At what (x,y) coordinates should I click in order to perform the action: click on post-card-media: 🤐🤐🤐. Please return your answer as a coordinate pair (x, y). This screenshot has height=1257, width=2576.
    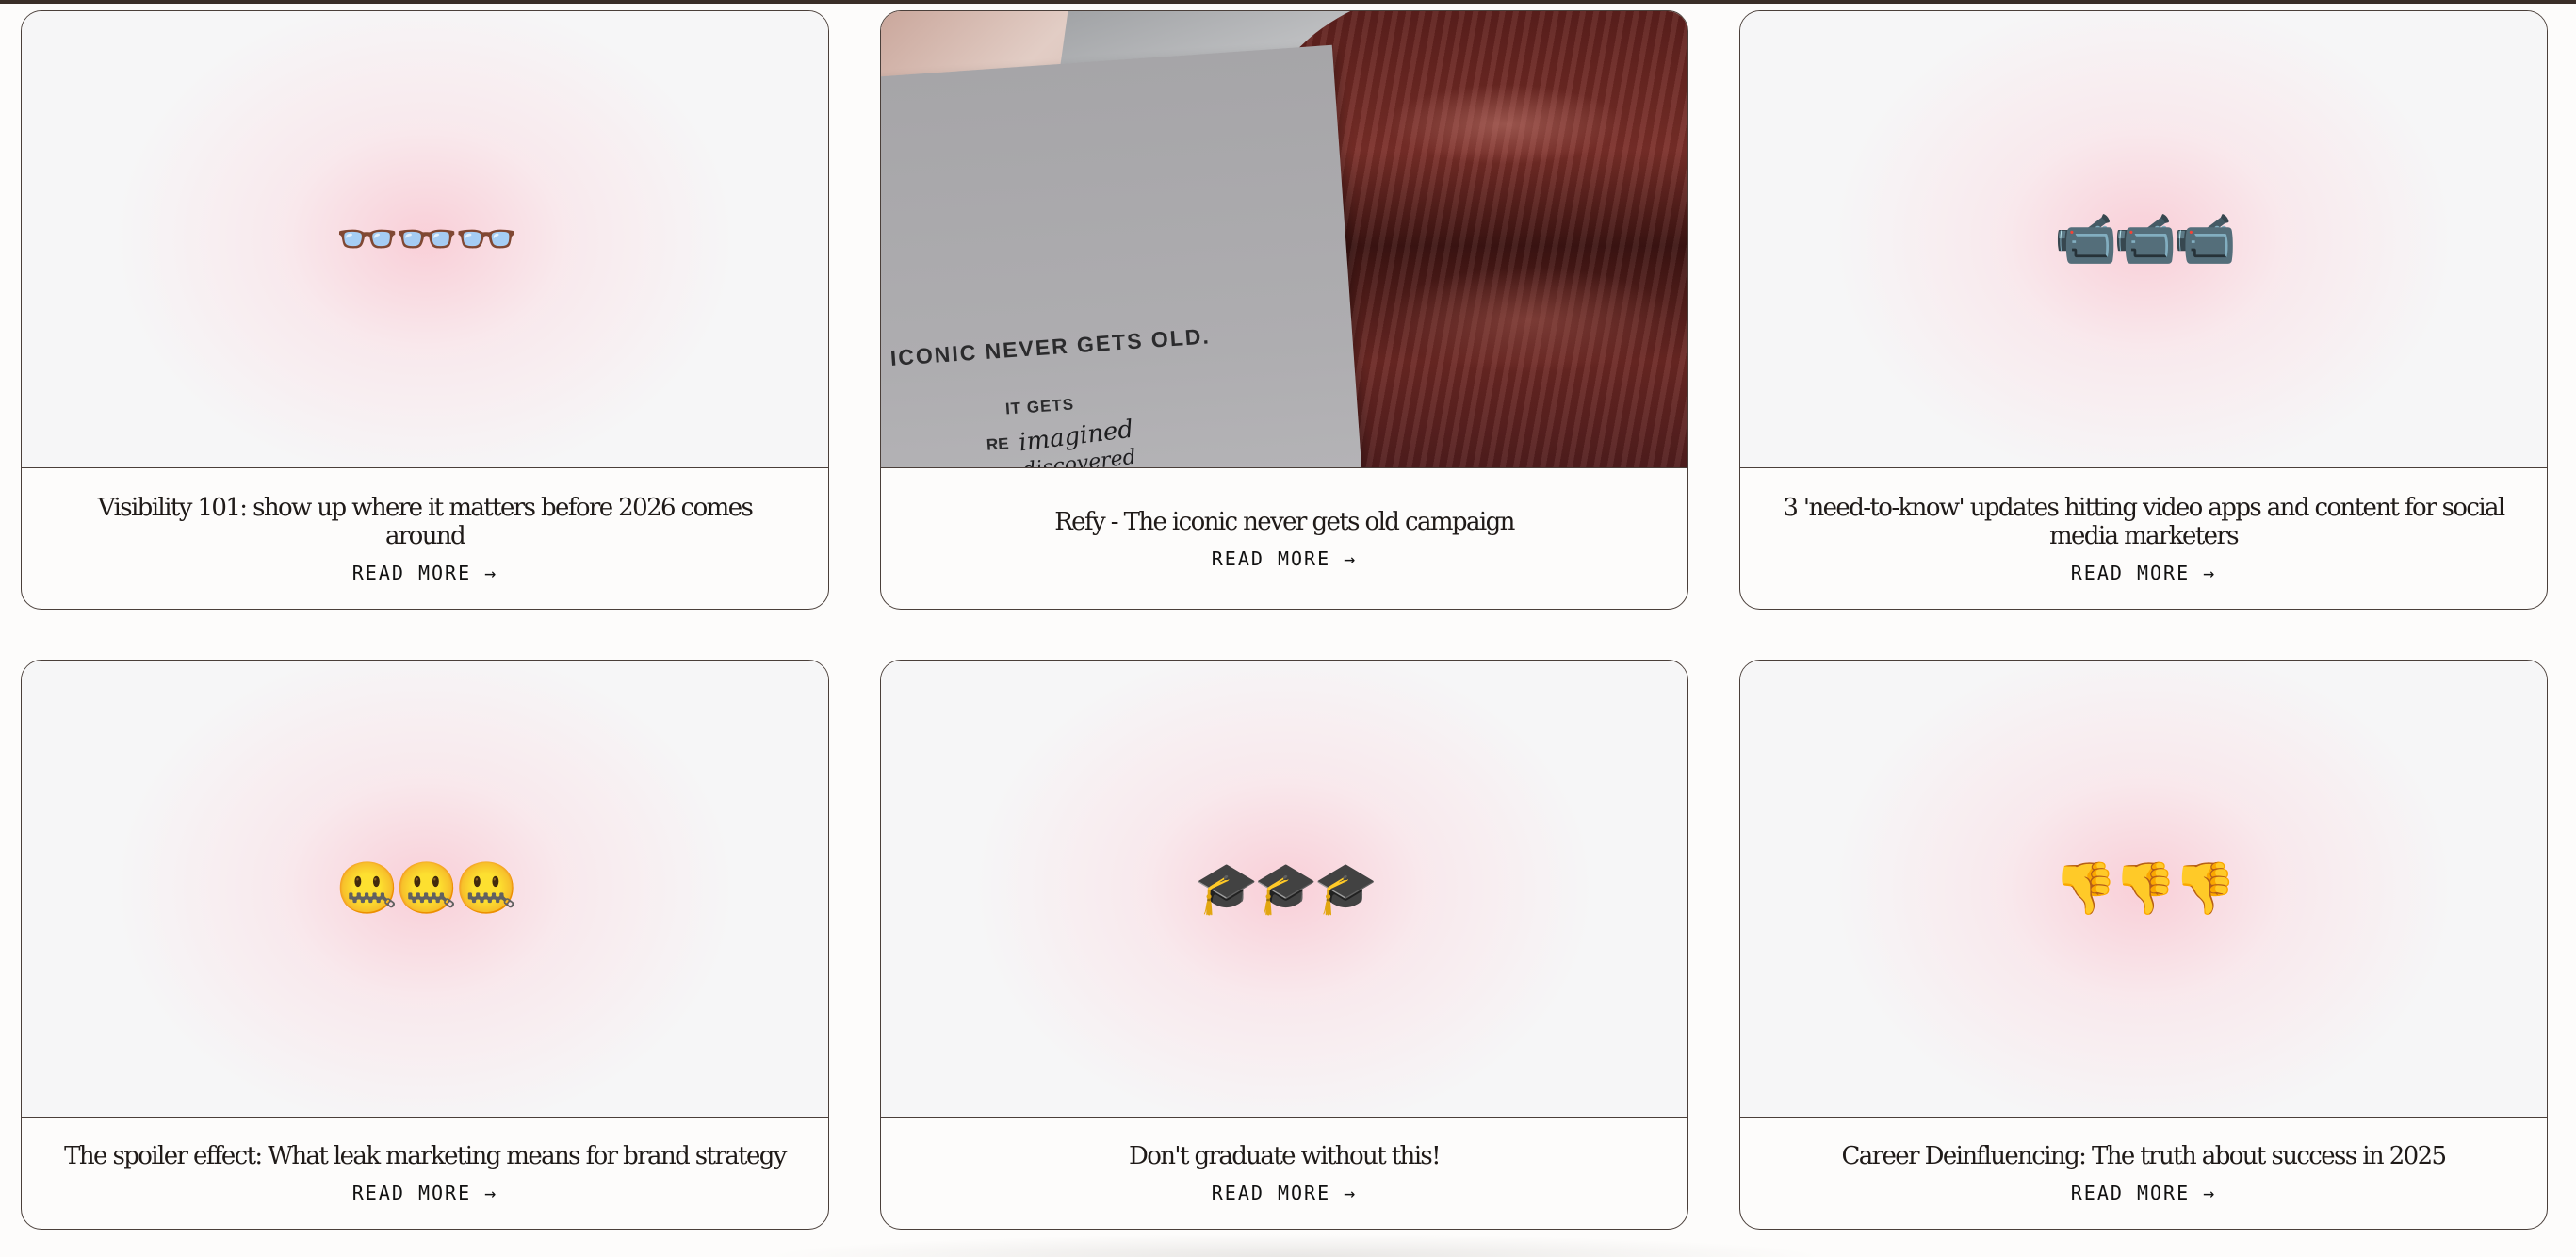
    Looking at the image, I should click on (425, 889).